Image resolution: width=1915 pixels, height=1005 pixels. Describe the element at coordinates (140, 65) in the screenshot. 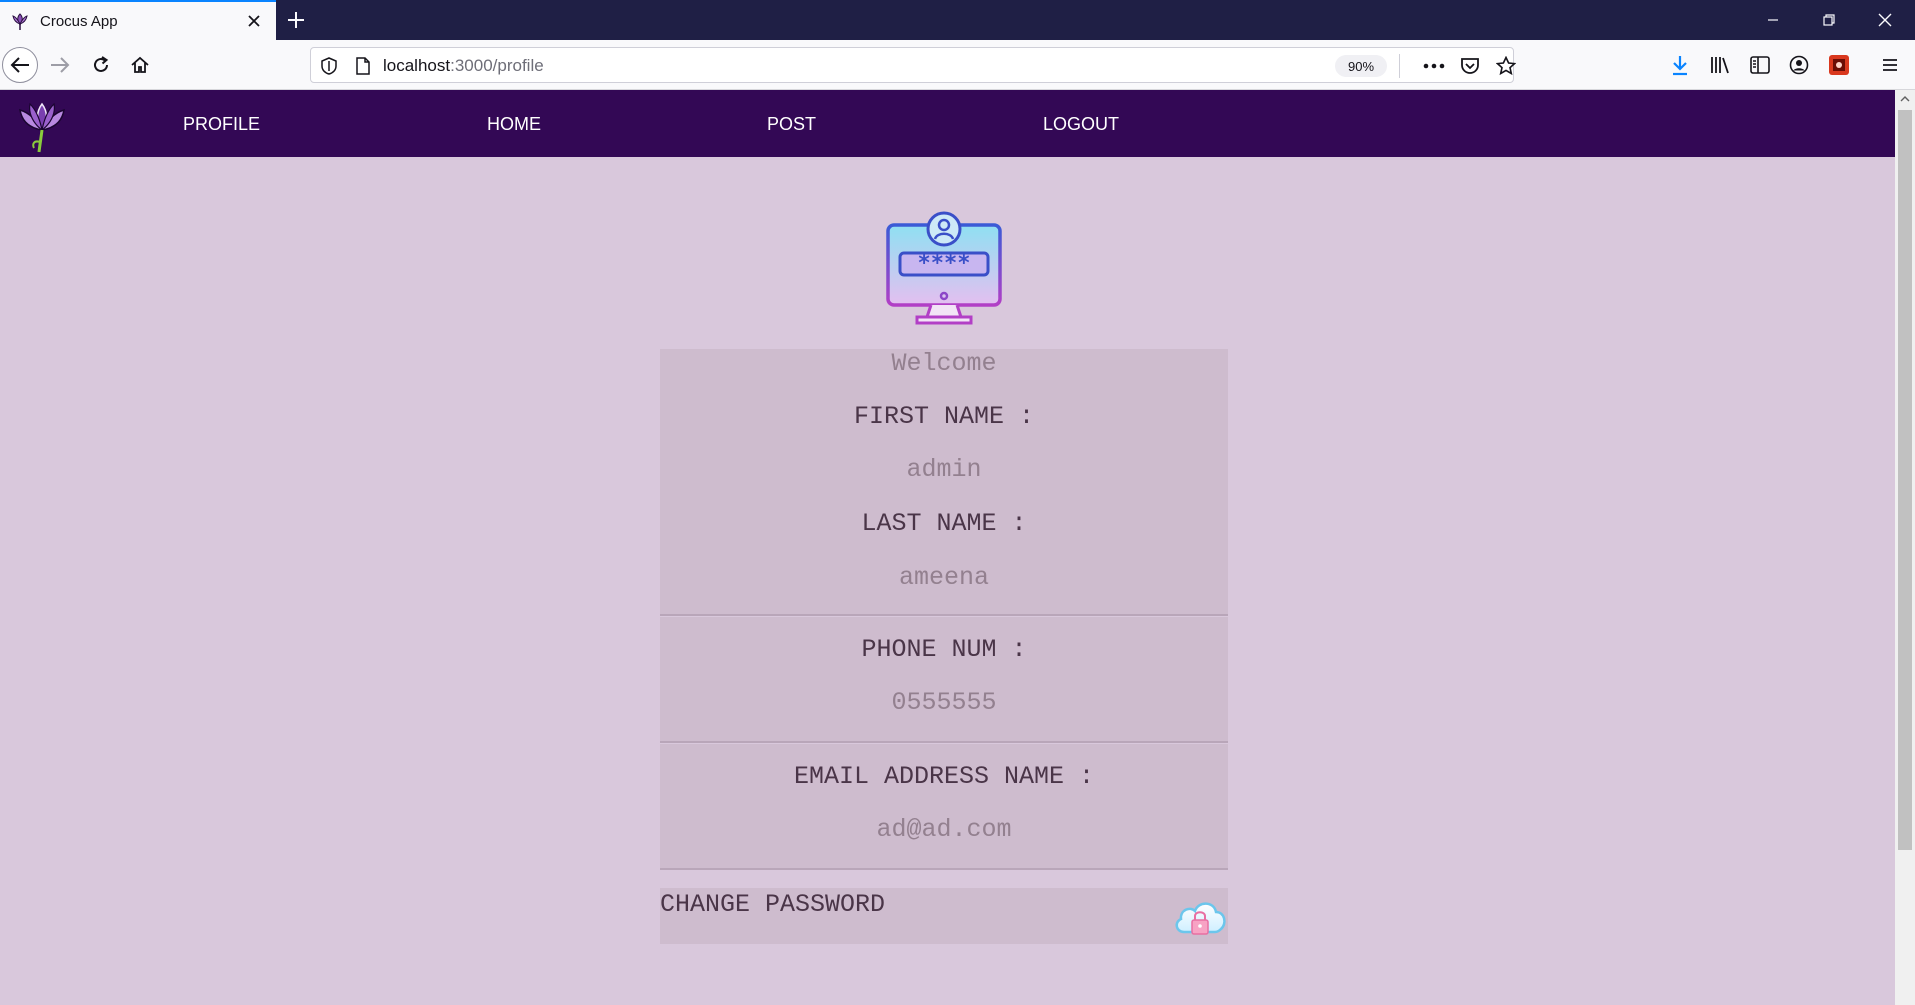

I see `home-icon` at that location.